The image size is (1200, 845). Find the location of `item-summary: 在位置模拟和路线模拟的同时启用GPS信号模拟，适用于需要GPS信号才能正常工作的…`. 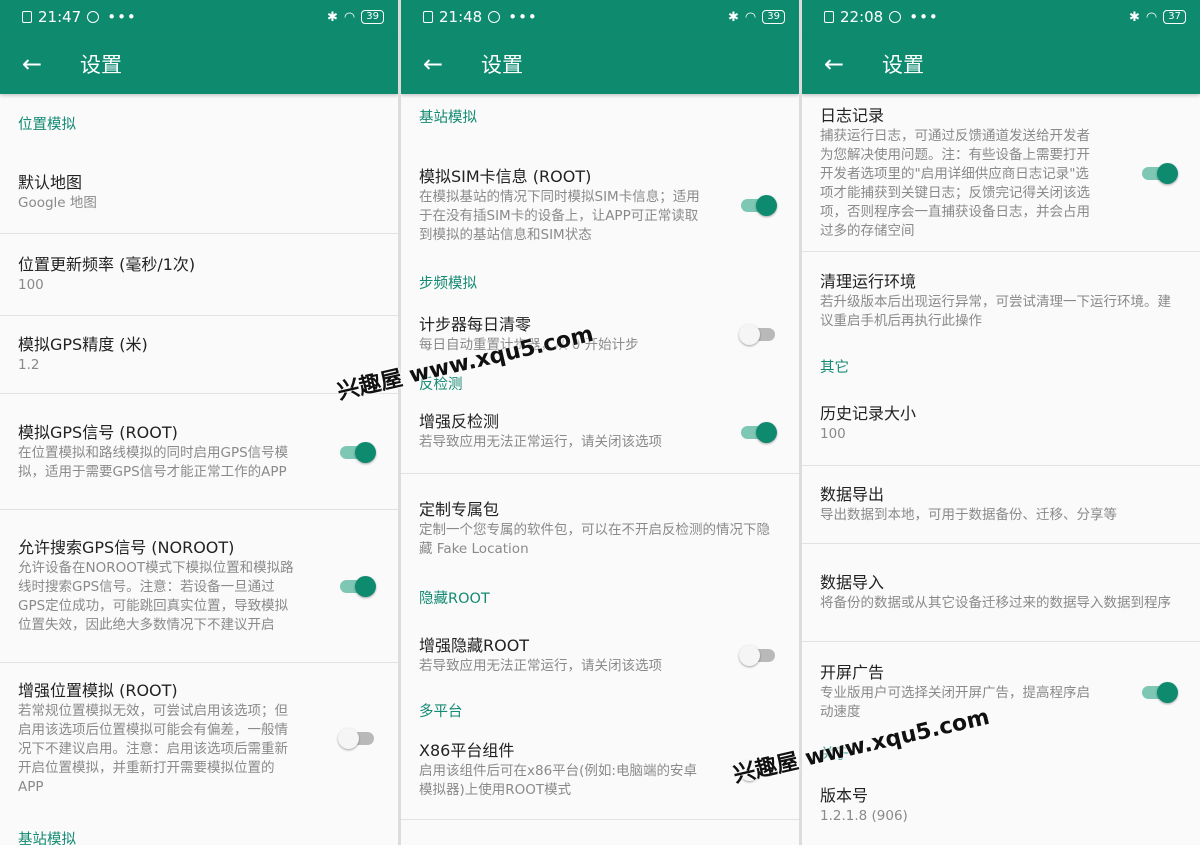

item-summary: 在位置模拟和路线模拟的同时启用GPS信号模拟，适用于需要GPS信号才能正常工作的… is located at coordinates (153, 462).